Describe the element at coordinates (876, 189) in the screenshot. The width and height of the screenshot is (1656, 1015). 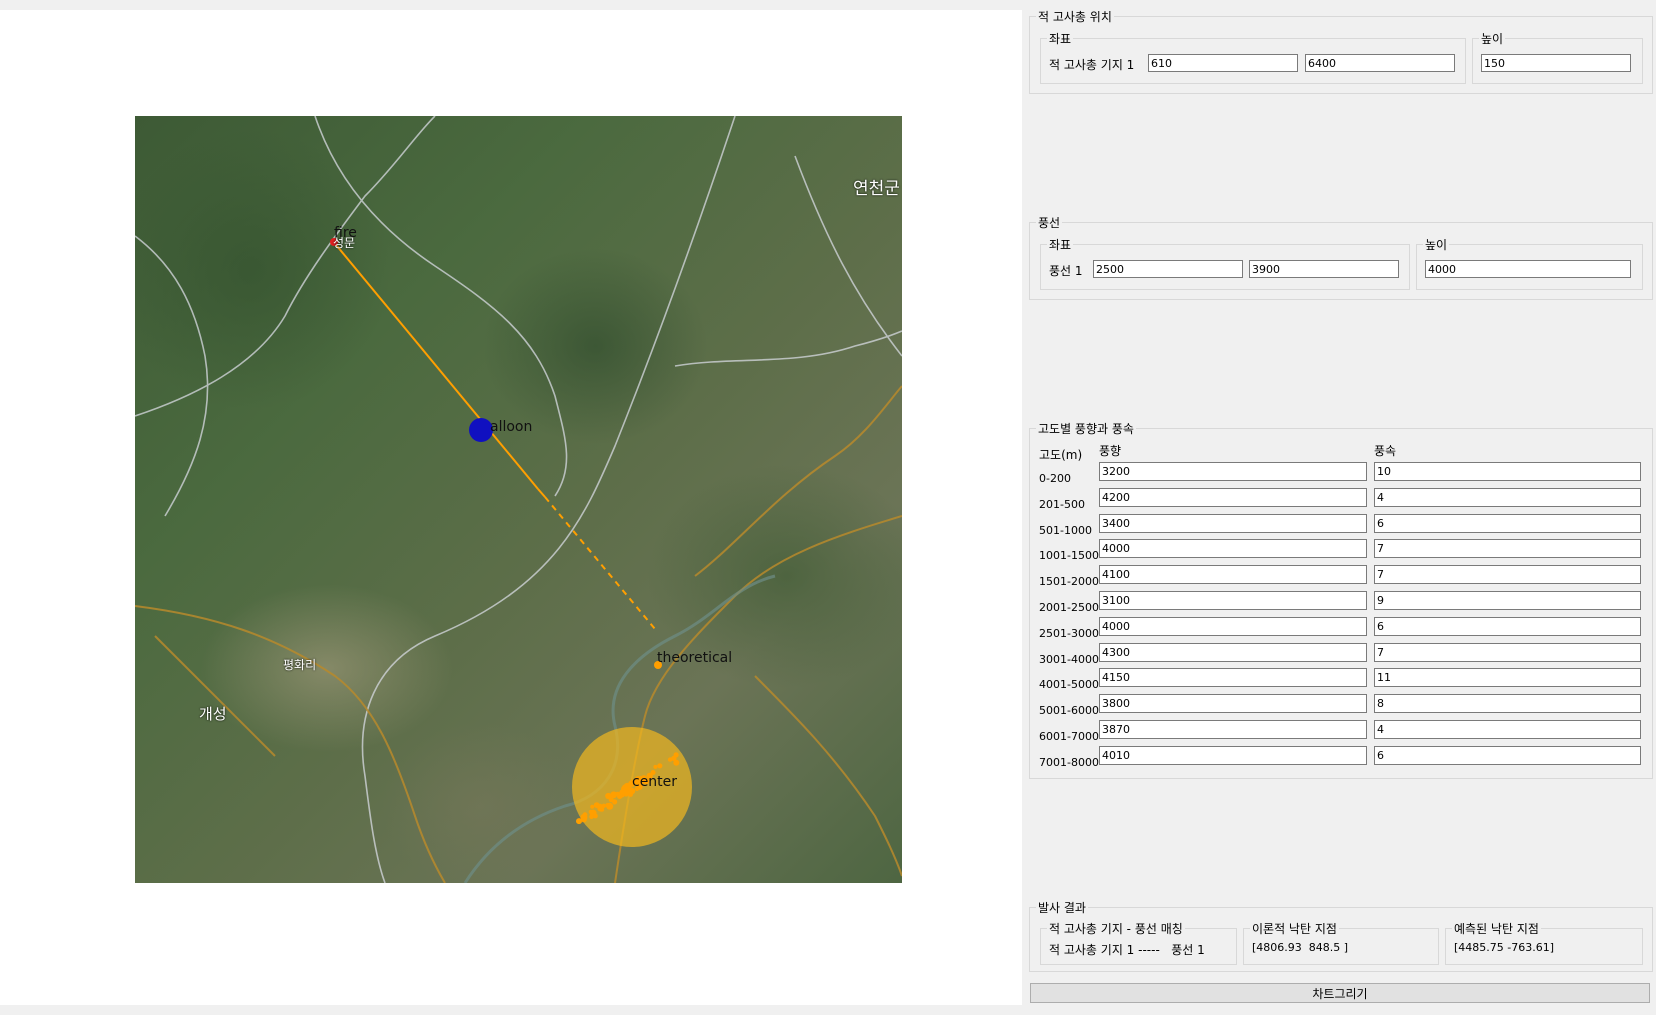
I see `place-label-yeoncheon: 연천군` at that location.